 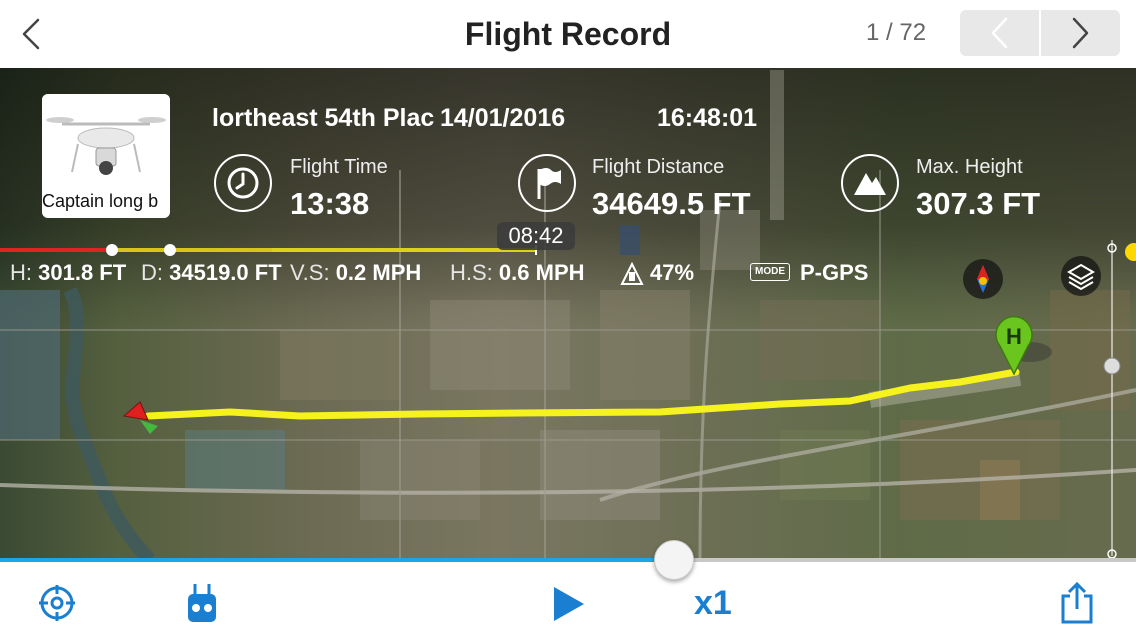 What do you see at coordinates (106, 143) in the screenshot?
I see `drone-icon` at bounding box center [106, 143].